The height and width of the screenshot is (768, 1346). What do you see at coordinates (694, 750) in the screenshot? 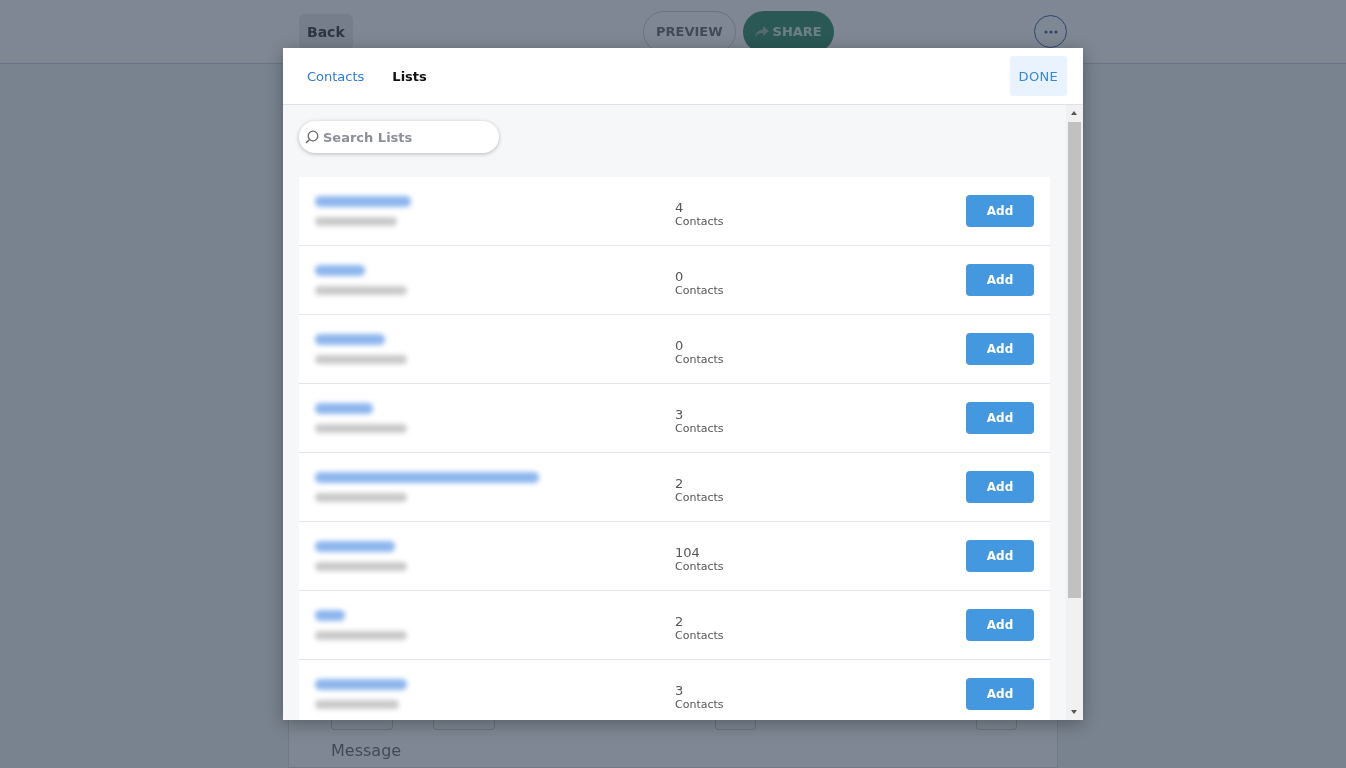
I see `message-field: Message` at bounding box center [694, 750].